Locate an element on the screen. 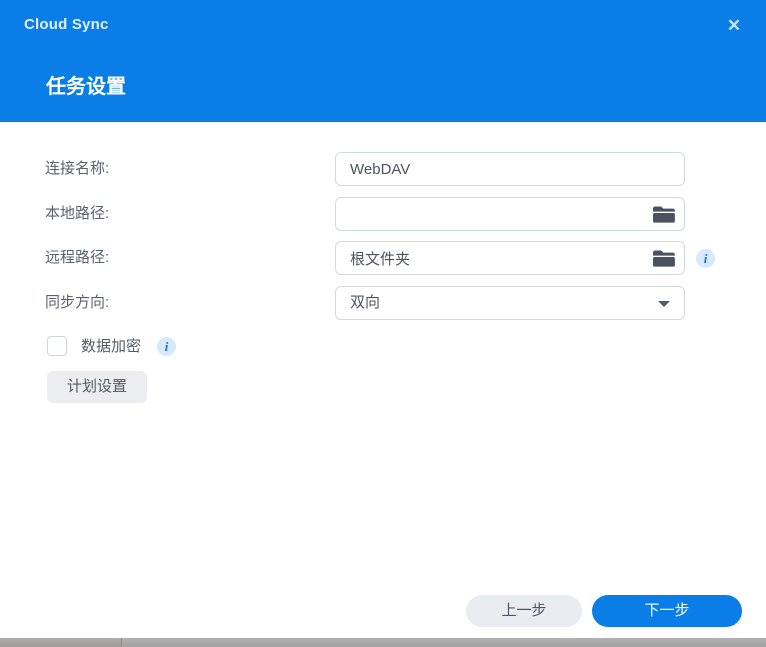 This screenshot has height=647, width=766. sync-direction-select: 双向 is located at coordinates (510, 303).